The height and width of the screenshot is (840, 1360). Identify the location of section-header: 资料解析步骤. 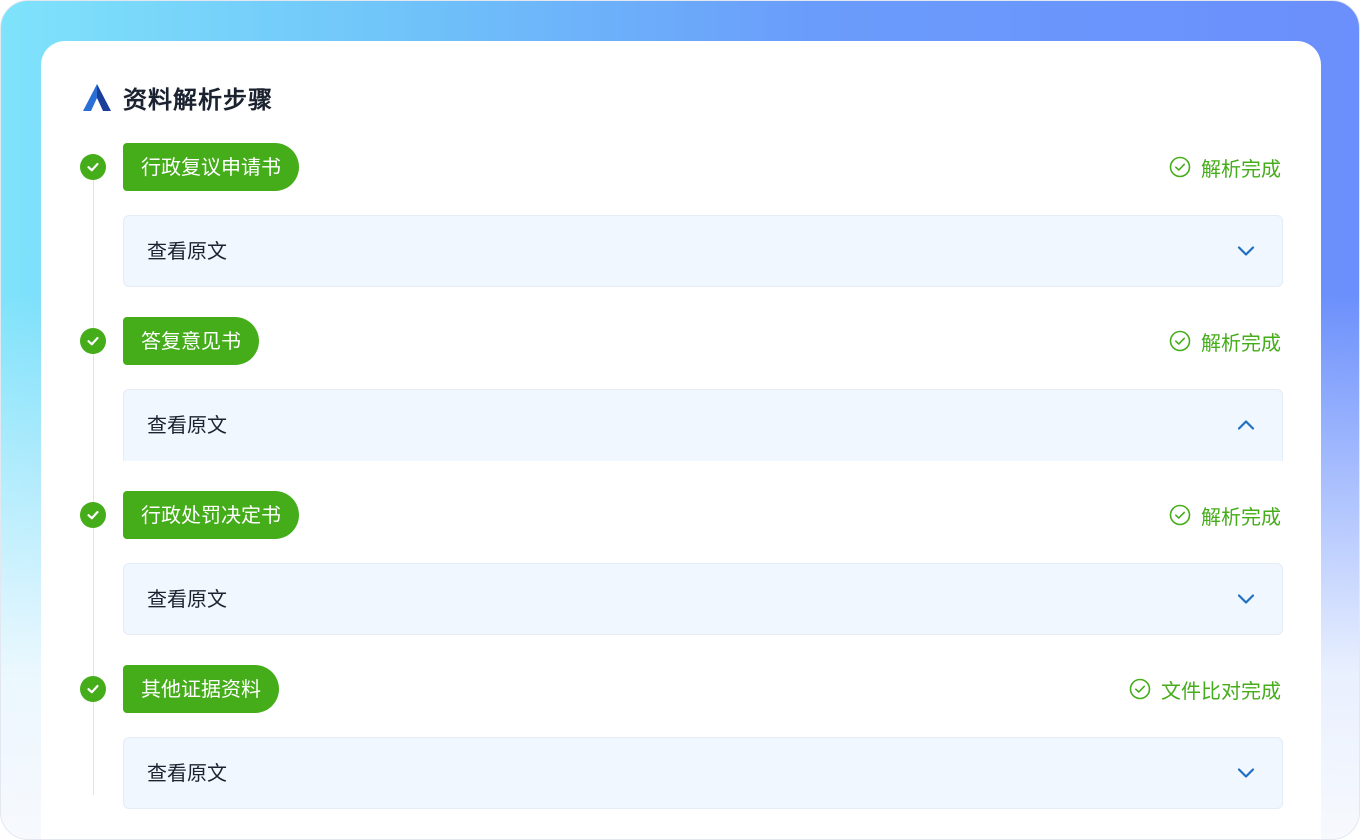
(177, 97).